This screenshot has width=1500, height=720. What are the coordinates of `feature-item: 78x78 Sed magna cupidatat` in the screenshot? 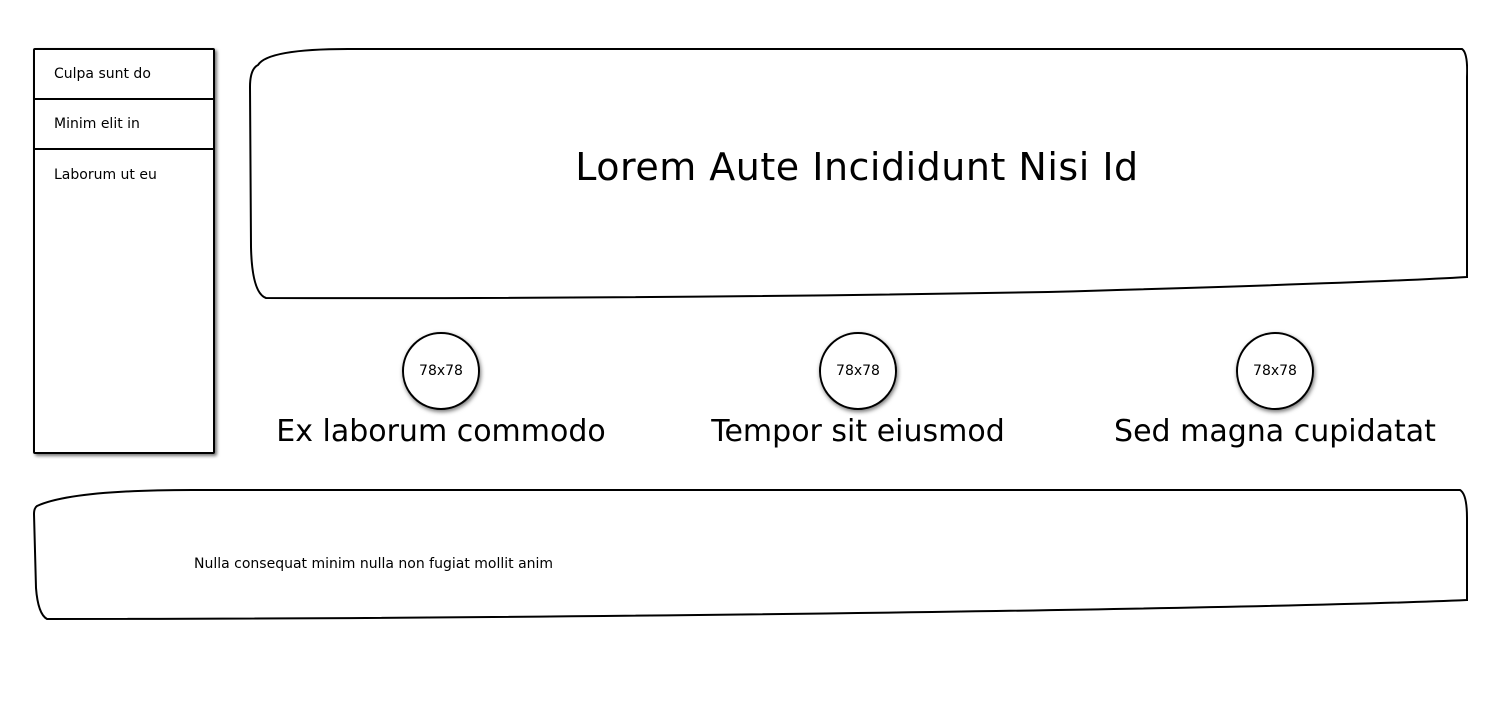 It's located at (1275, 390).